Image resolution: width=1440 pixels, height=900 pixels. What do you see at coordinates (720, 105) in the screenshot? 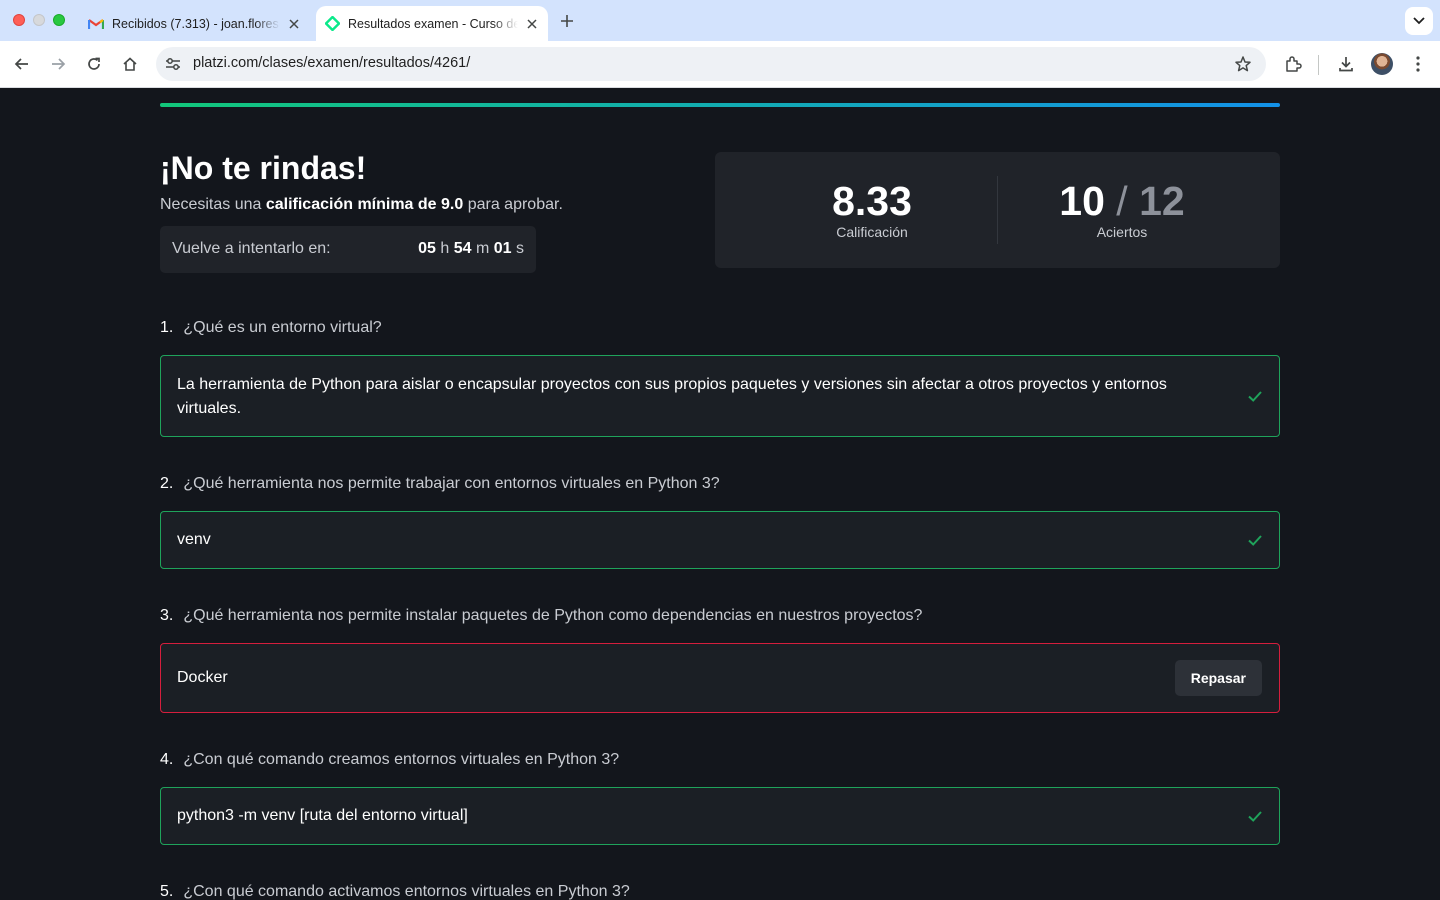
I see `exam-progress-bar` at bounding box center [720, 105].